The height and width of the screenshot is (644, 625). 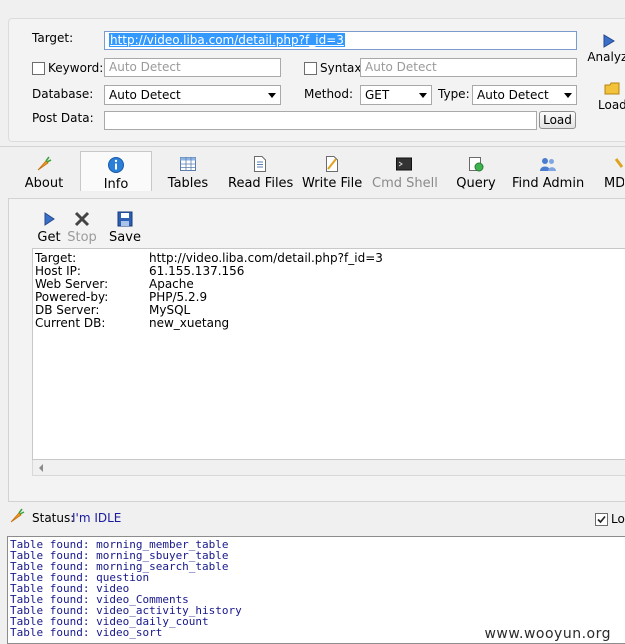 I want to click on load-side-label: Load, so click(x=611, y=105).